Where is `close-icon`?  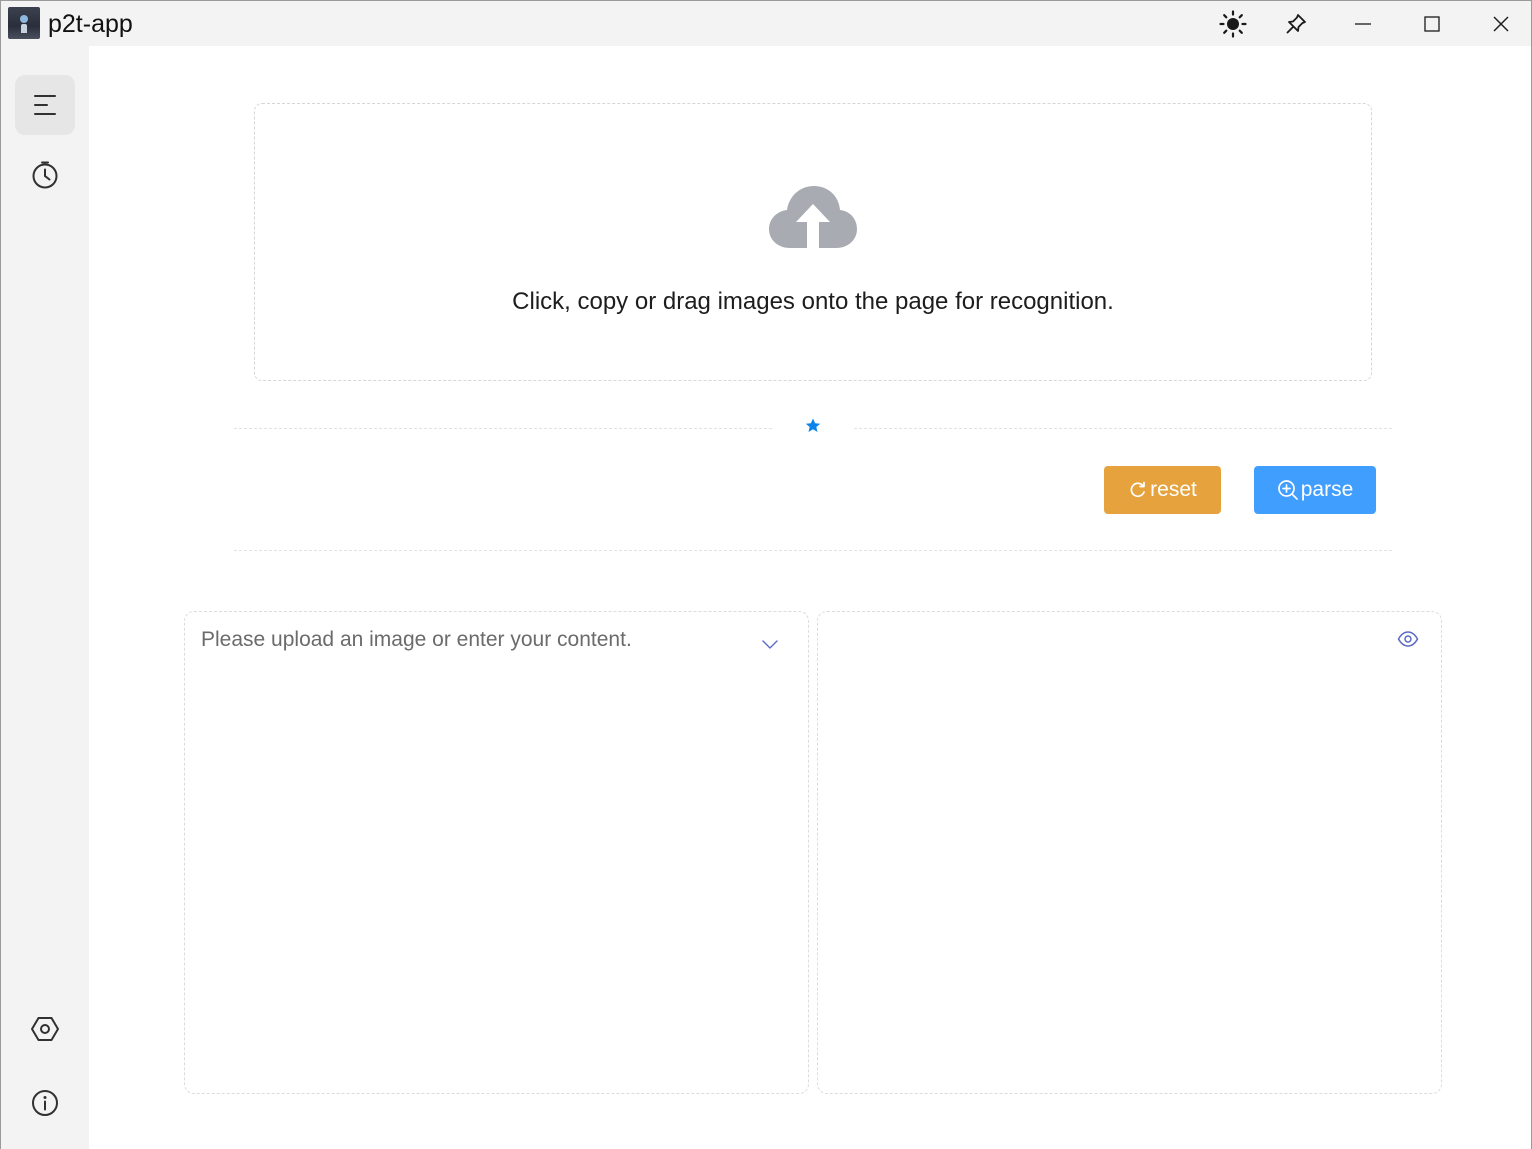 close-icon is located at coordinates (1501, 23).